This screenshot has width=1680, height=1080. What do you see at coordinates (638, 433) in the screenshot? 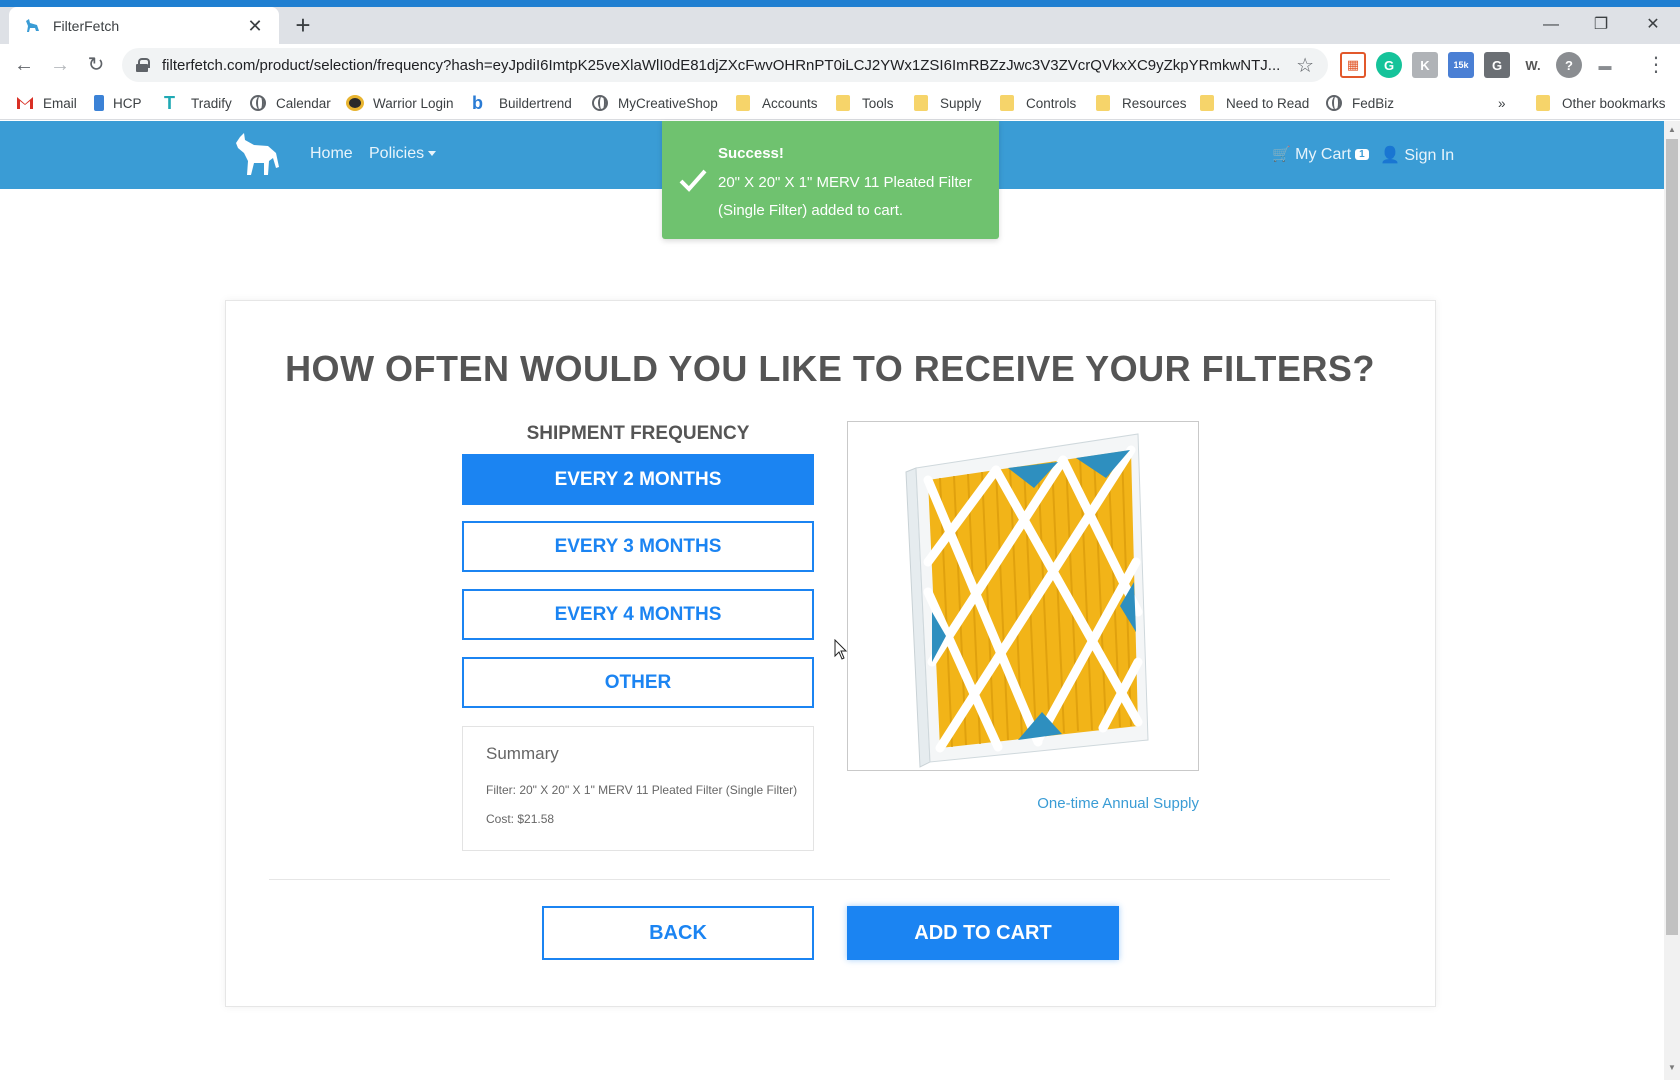
I see `shipment-frequency-label: SHIPMENT FREQUENCY` at bounding box center [638, 433].